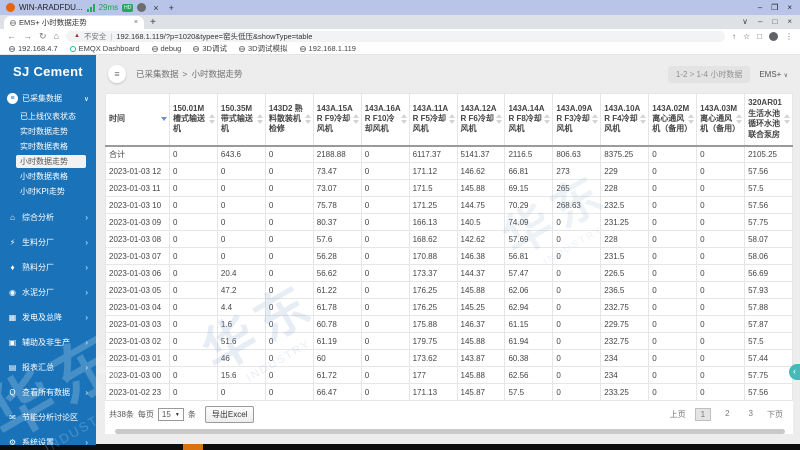  I want to click on sidebar-item: ⚙ 系统设置 ›, so click(48, 437).